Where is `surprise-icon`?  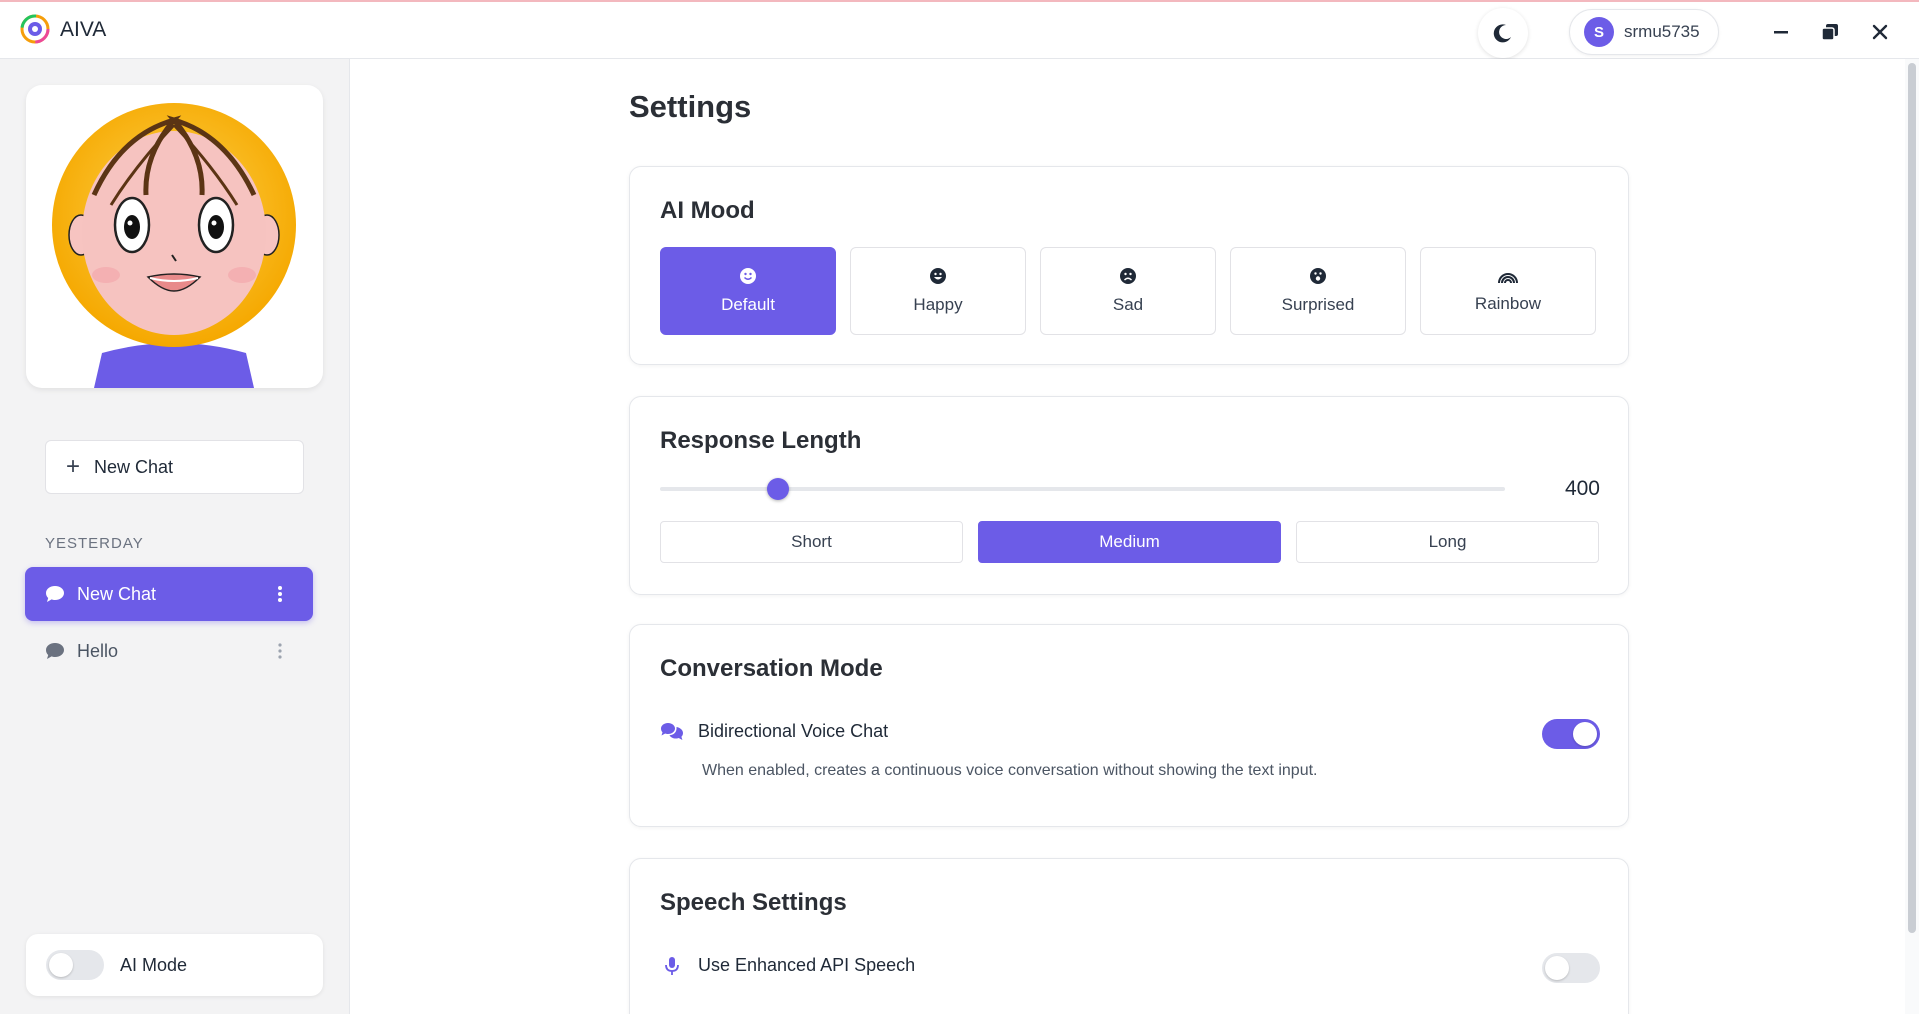
surprise-icon is located at coordinates (1318, 276).